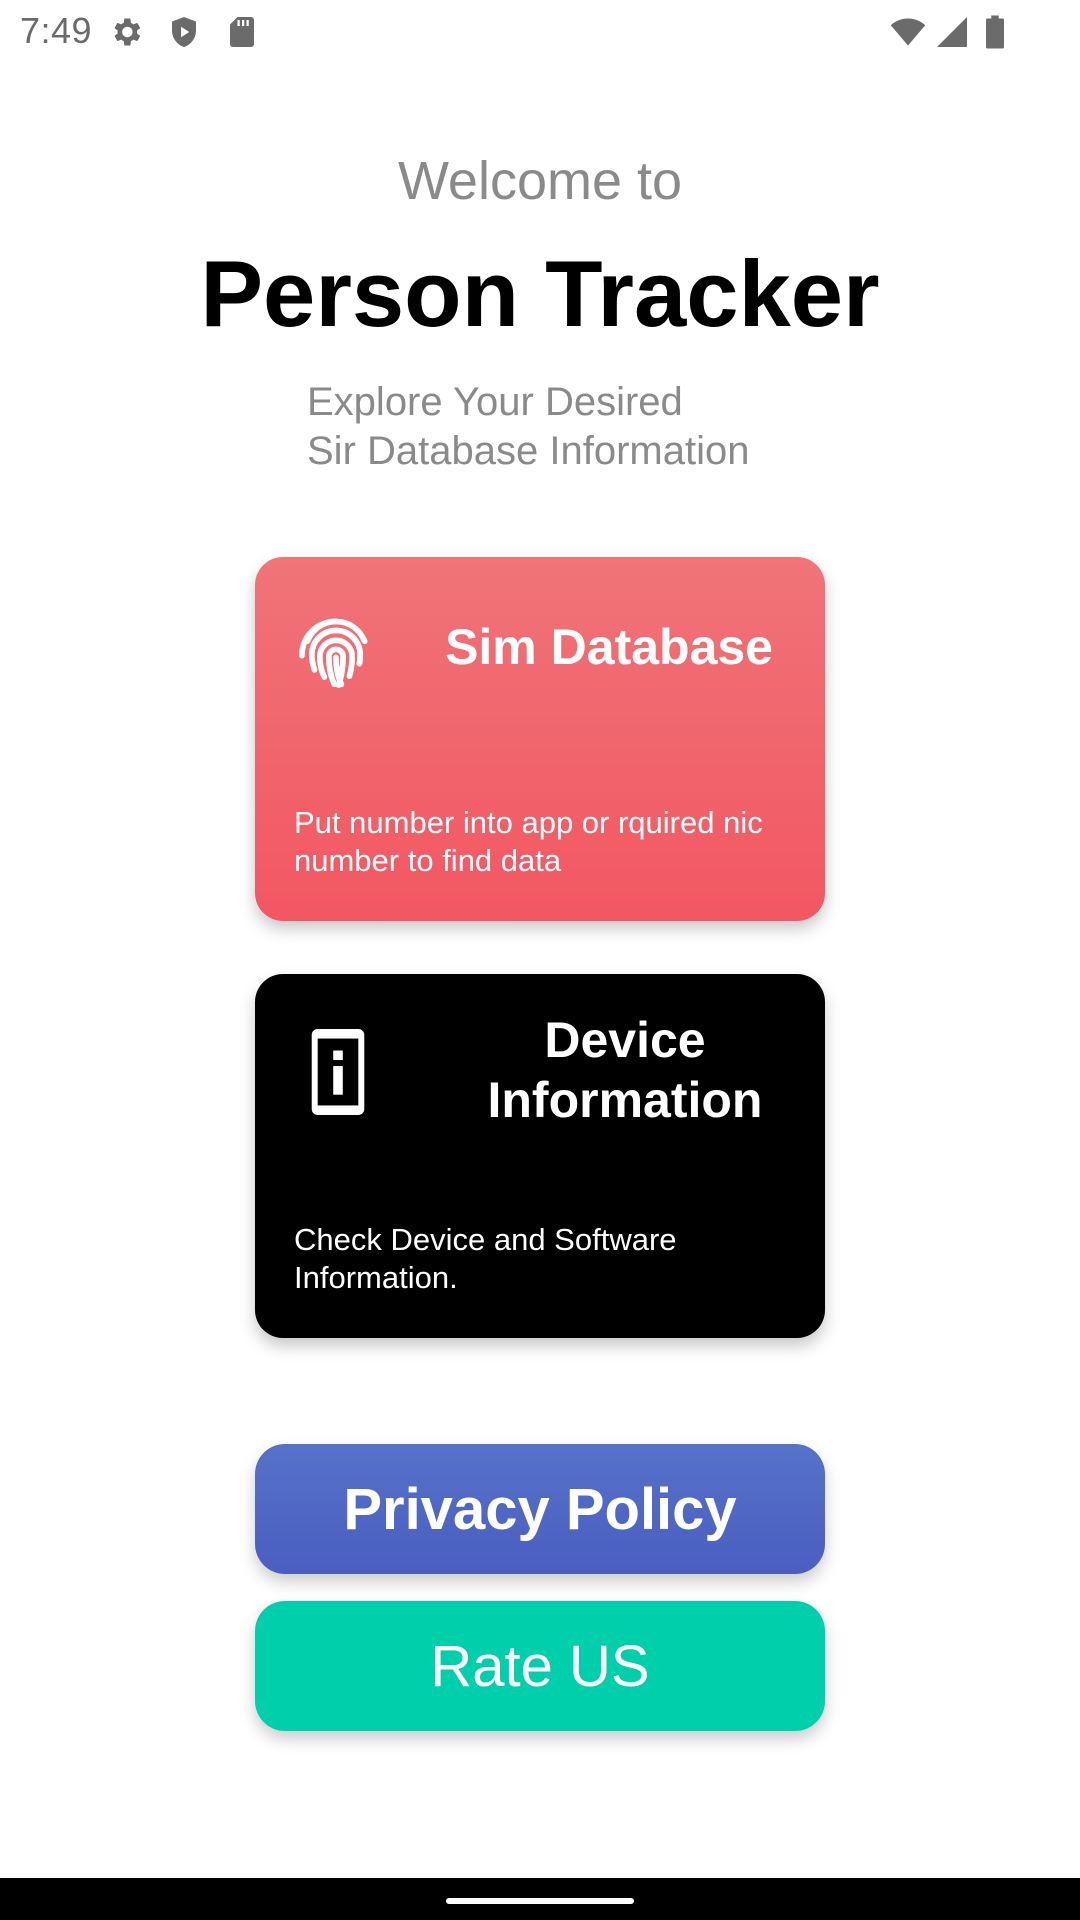 This screenshot has width=1080, height=1920. I want to click on gear-icon, so click(126, 32).